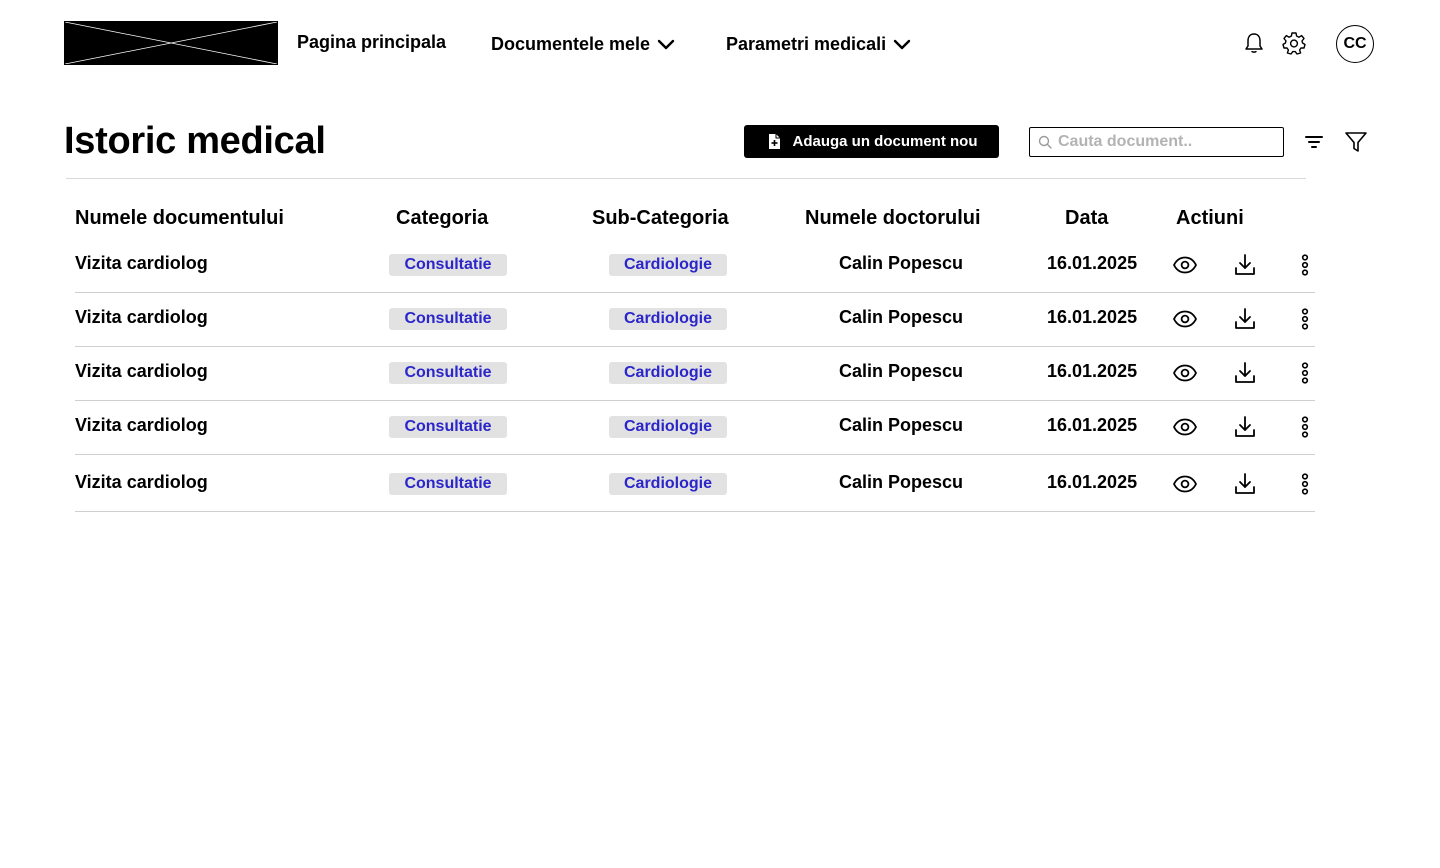 This screenshot has height=868, width=1440. Describe the element at coordinates (442, 218) in the screenshot. I see `column-header-category: Categoria` at that location.